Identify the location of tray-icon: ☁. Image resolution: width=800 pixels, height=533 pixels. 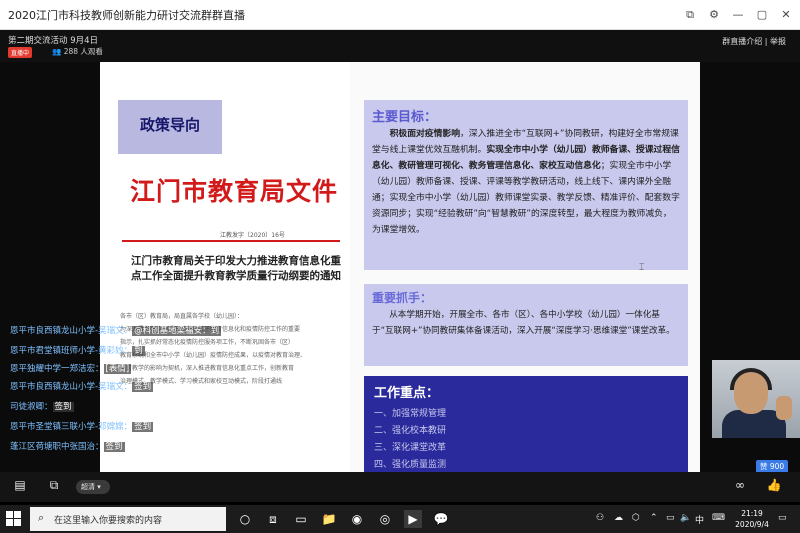
(618, 518).